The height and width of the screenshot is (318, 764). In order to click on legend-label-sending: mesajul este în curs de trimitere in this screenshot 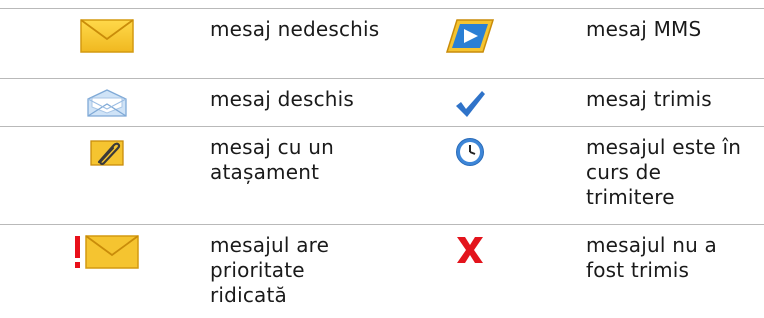, I will do `click(664, 172)`.